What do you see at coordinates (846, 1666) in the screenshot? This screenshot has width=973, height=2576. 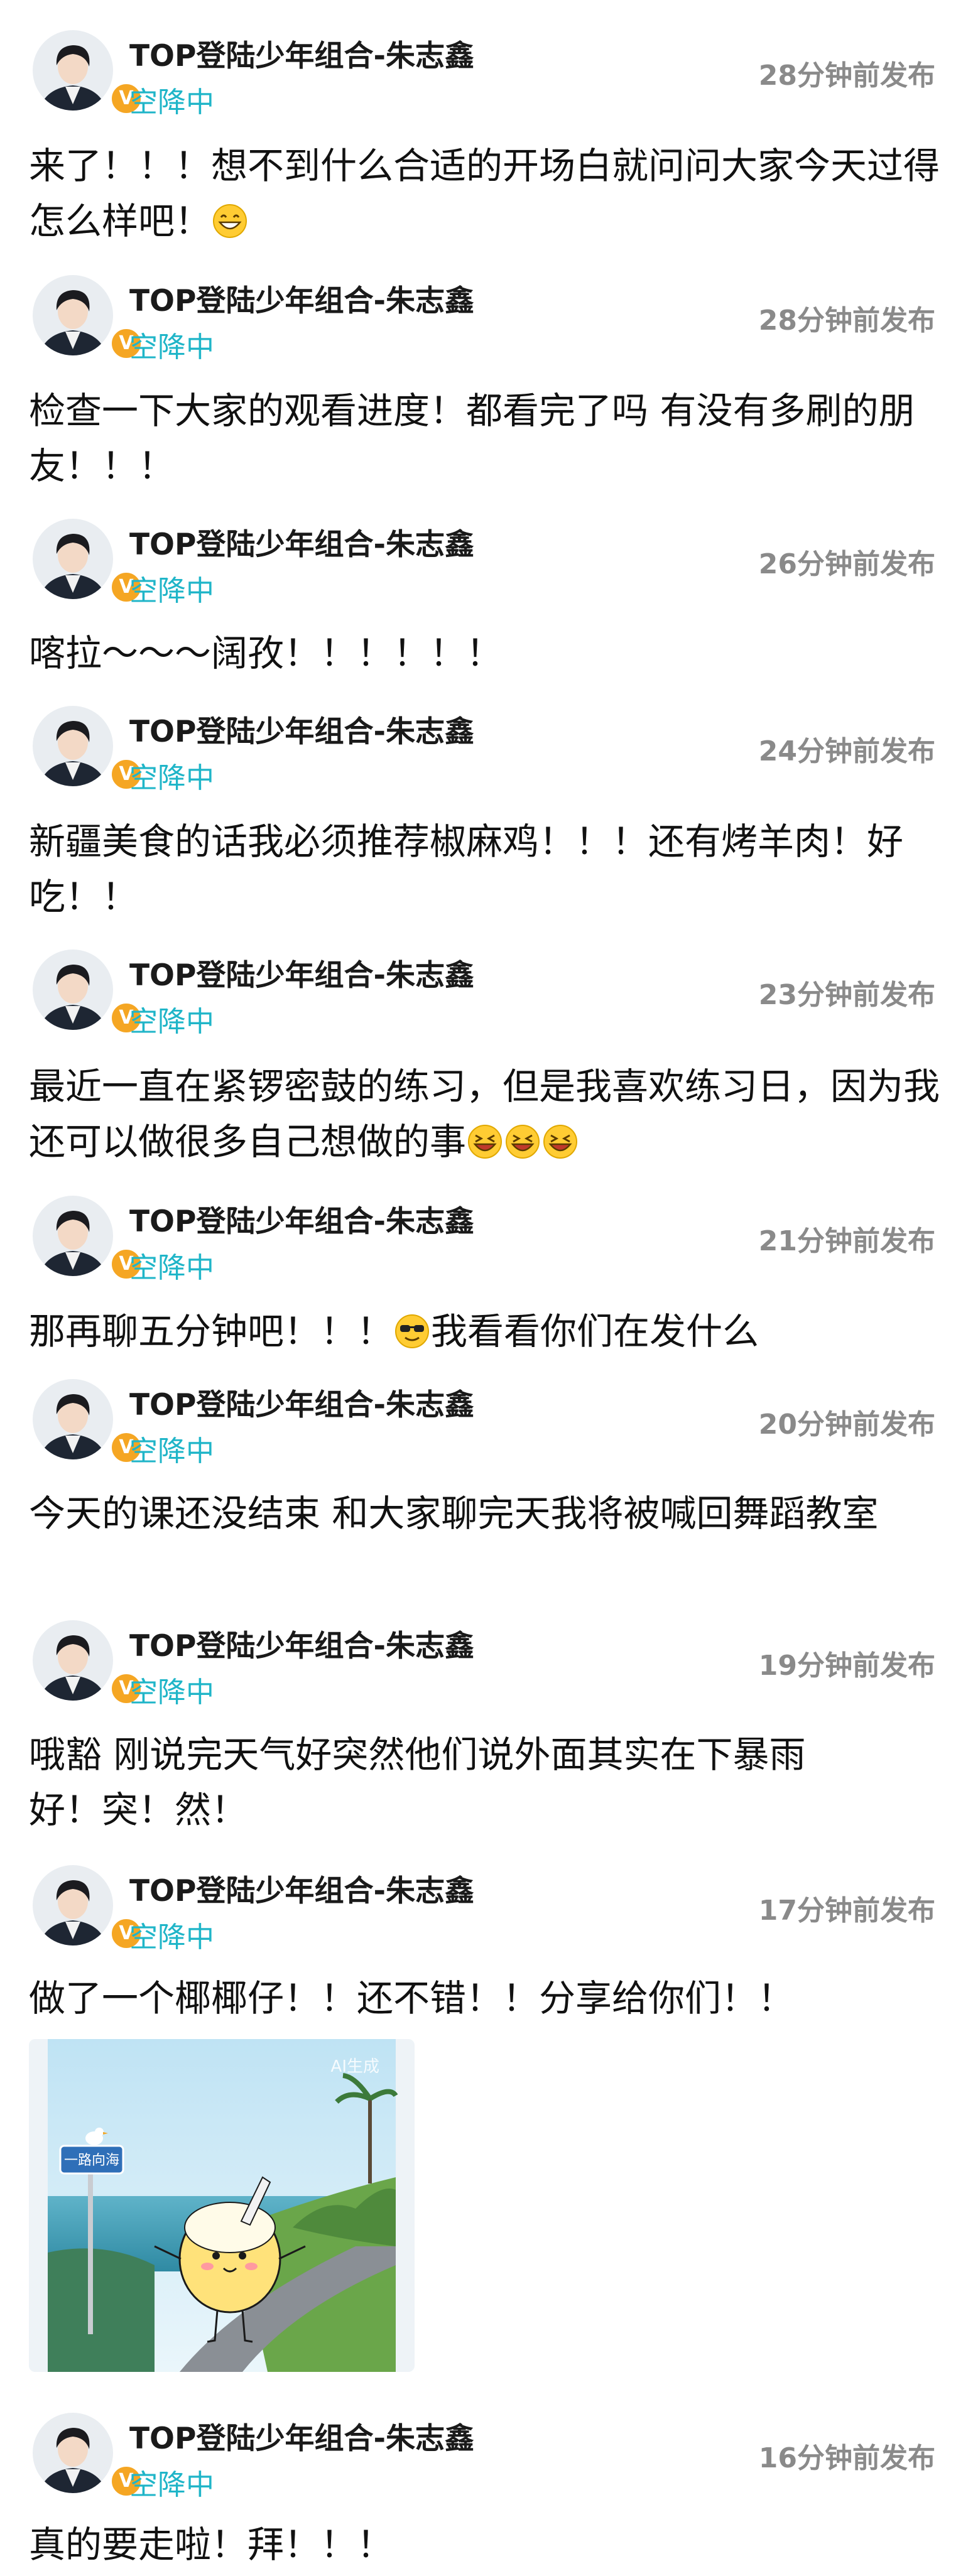 I see `post-time: 19分钟前发布` at bounding box center [846, 1666].